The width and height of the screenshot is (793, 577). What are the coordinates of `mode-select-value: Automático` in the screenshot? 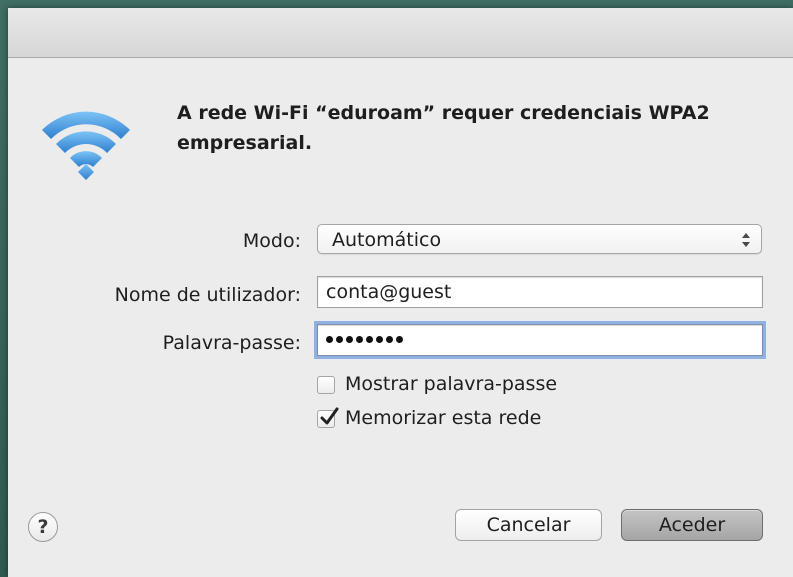 It's located at (387, 240).